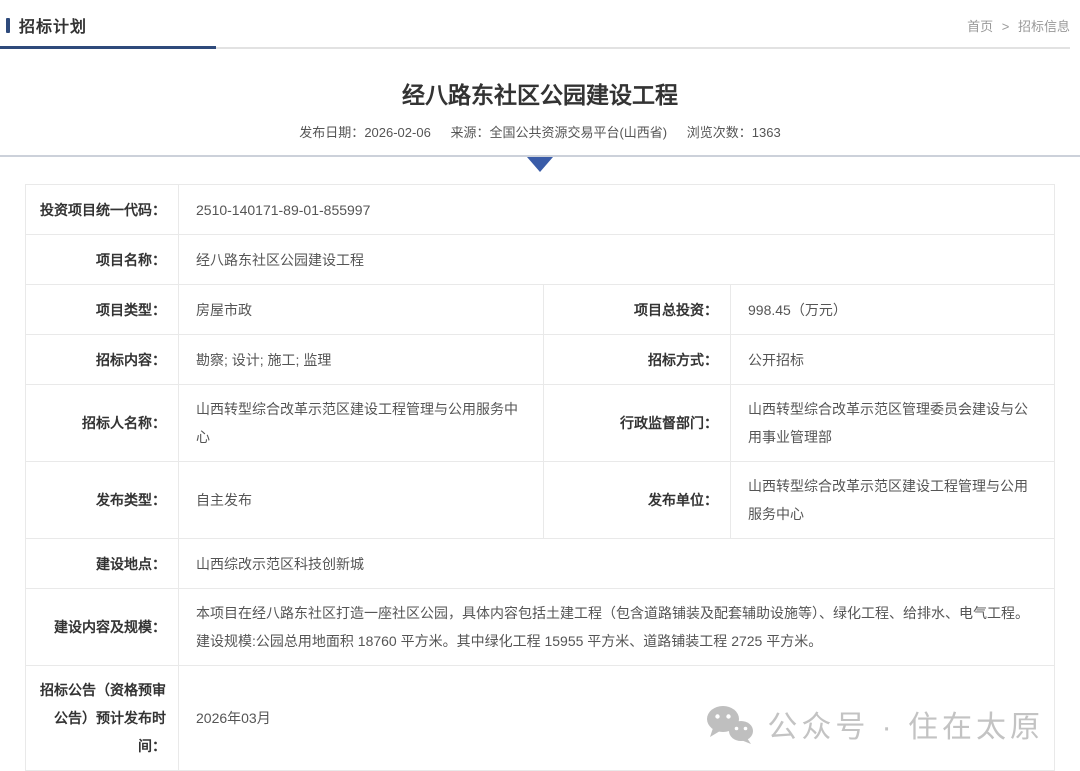  What do you see at coordinates (8, 25) in the screenshot?
I see `section-accent-bar` at bounding box center [8, 25].